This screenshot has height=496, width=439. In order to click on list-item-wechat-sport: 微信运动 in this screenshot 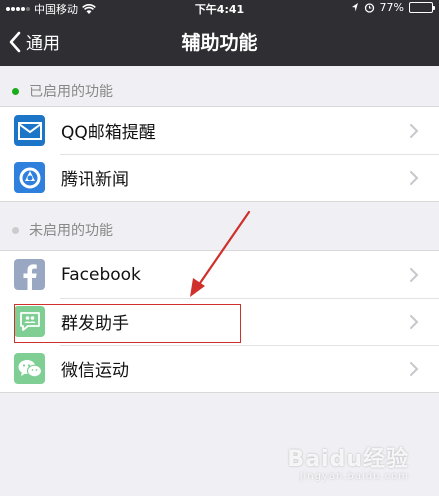, I will do `click(219, 368)`.